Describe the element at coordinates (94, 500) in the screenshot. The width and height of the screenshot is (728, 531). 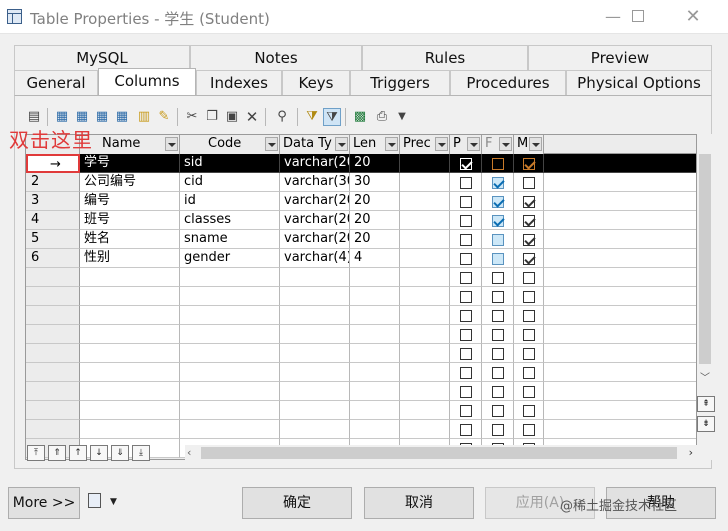
I see `document-icon` at that location.